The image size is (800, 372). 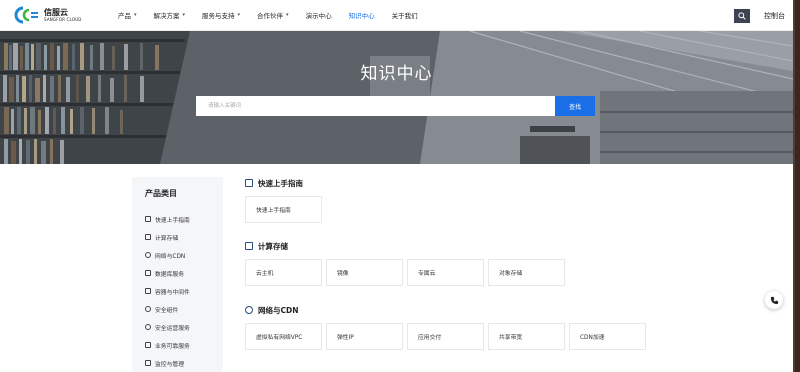 What do you see at coordinates (63, 19) in the screenshot?
I see `logo-name-en: SANGFOR CLOUD` at bounding box center [63, 19].